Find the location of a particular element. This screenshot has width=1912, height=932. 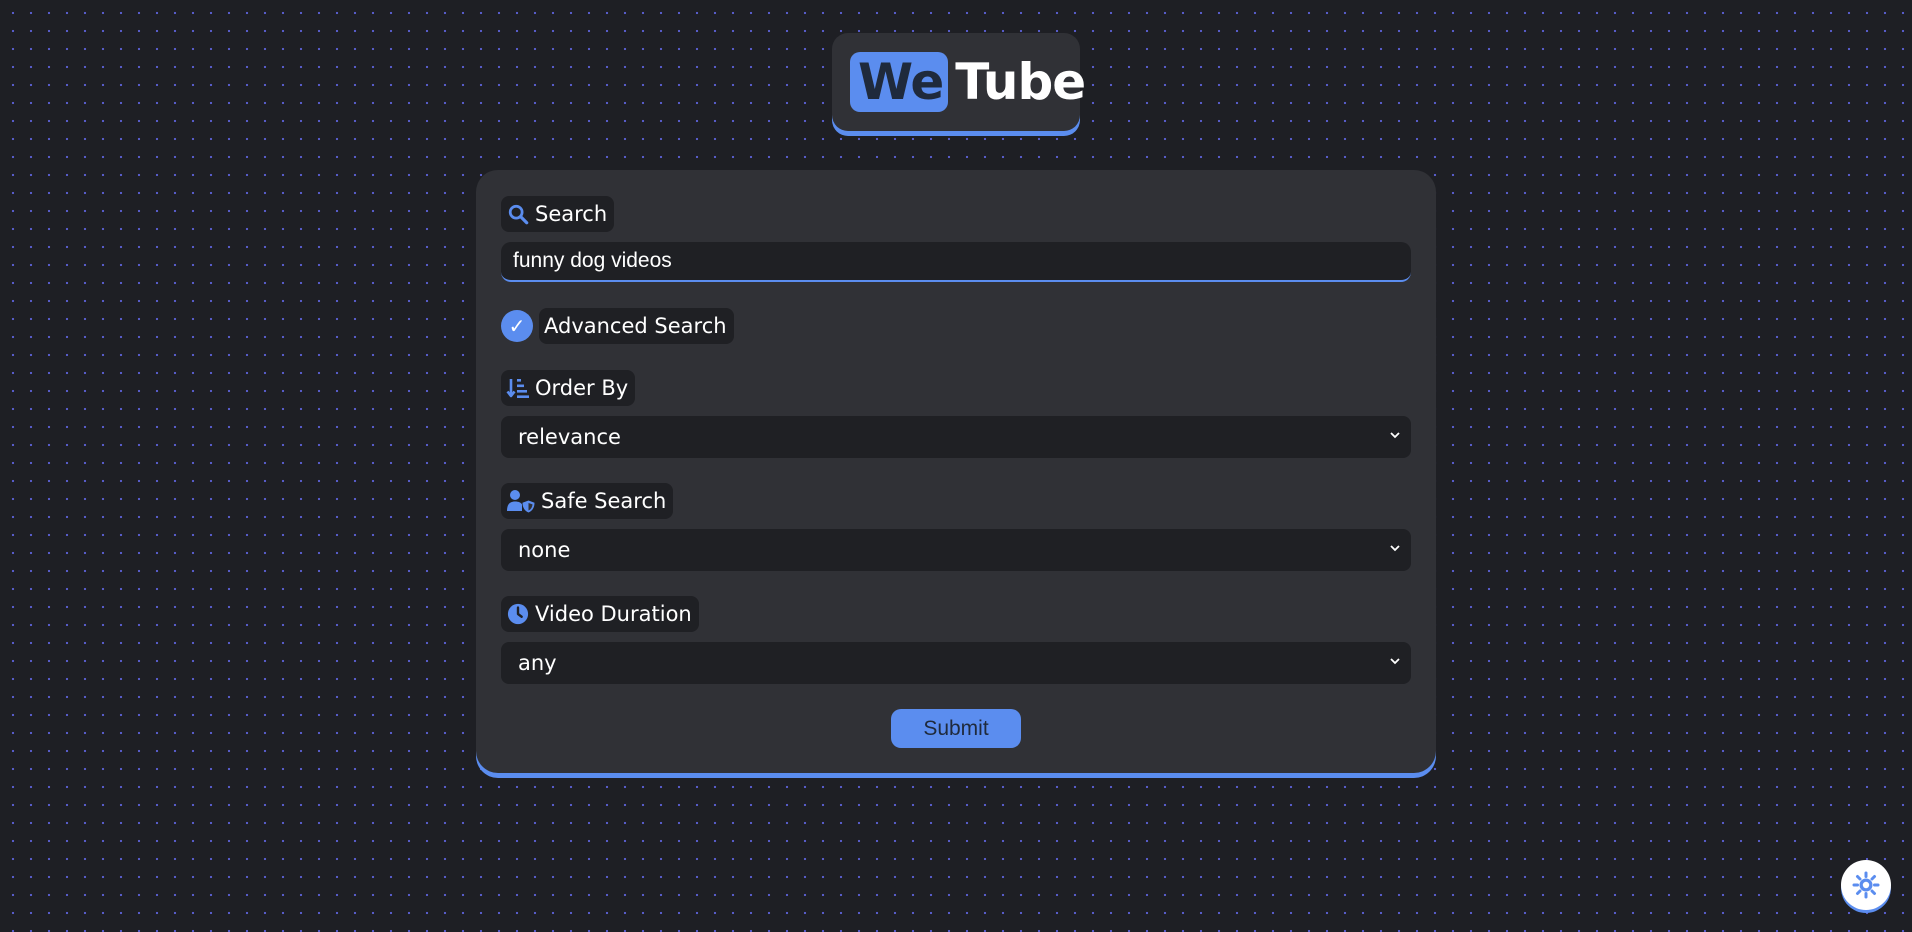

sun-icon is located at coordinates (1866, 885).